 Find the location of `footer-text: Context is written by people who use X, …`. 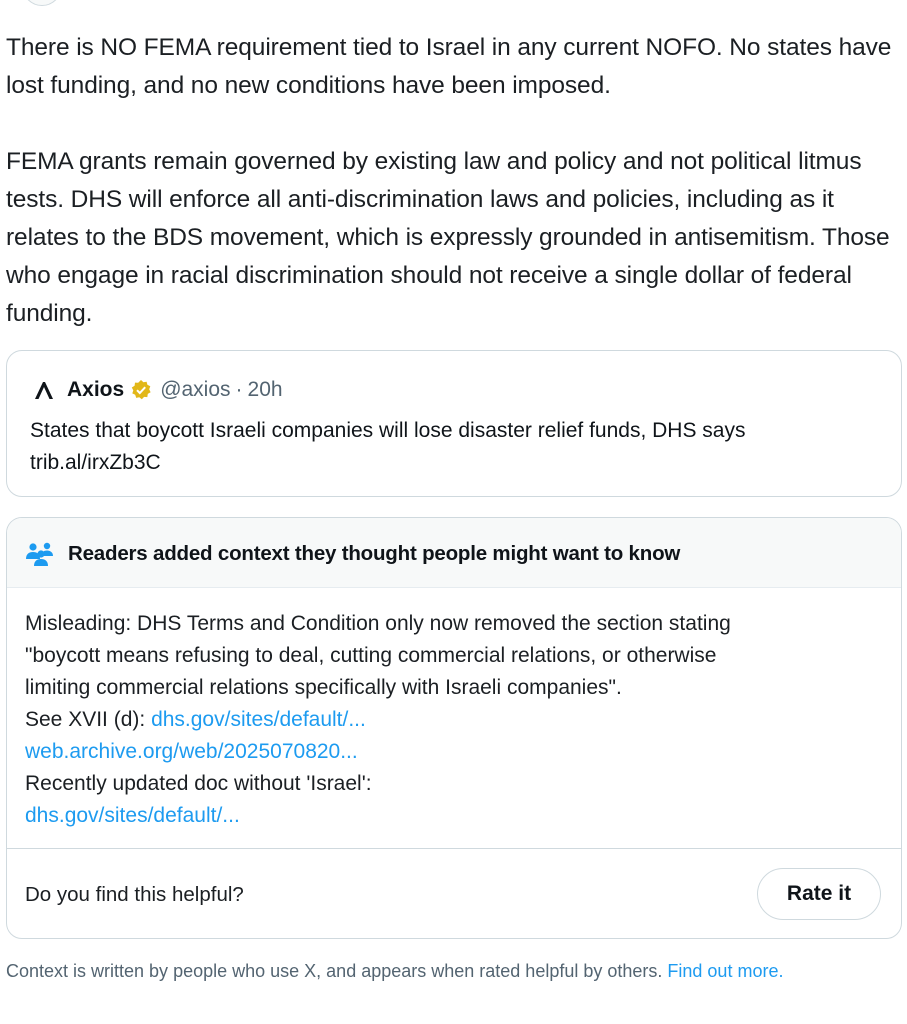

footer-text: Context is written by people who use X, … is located at coordinates (337, 971).